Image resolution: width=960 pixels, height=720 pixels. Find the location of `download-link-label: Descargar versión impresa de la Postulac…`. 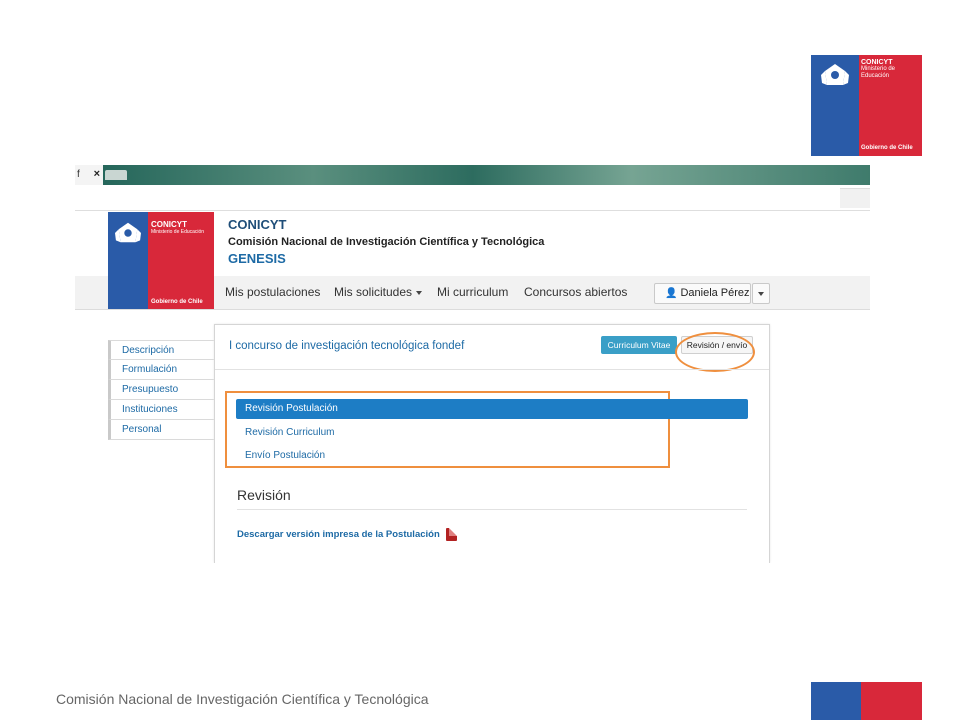

download-link-label: Descargar versión impresa de la Postulac… is located at coordinates (338, 535).